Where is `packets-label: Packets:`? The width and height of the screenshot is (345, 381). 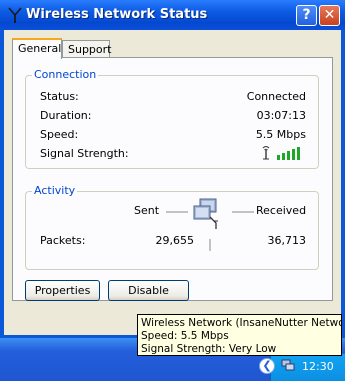
packets-label: Packets: is located at coordinates (63, 240).